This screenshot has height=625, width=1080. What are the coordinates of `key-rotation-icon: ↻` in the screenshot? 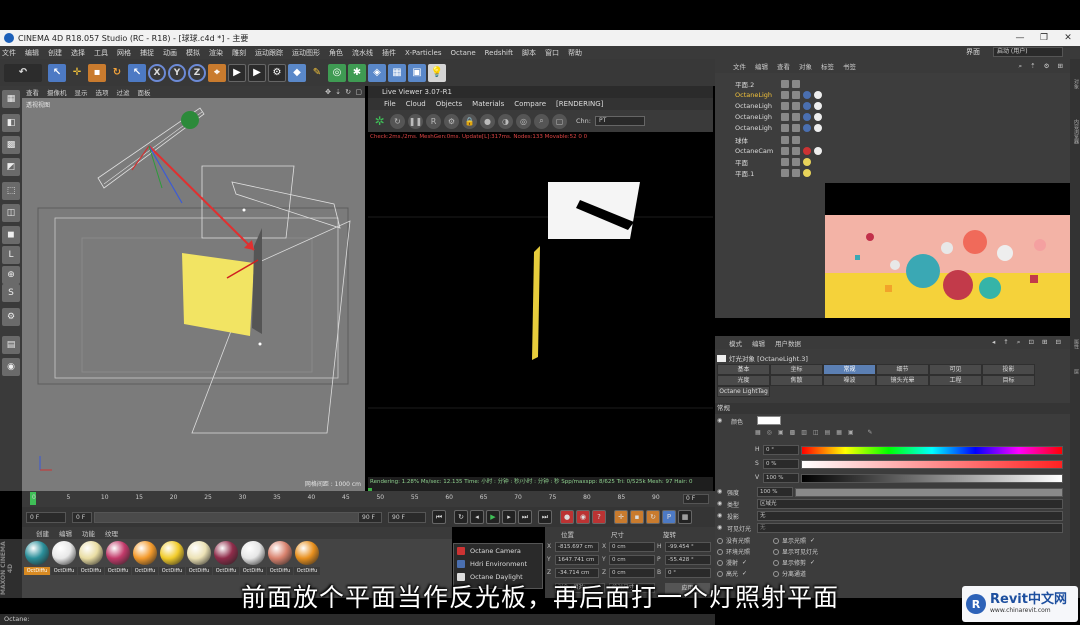 It's located at (653, 517).